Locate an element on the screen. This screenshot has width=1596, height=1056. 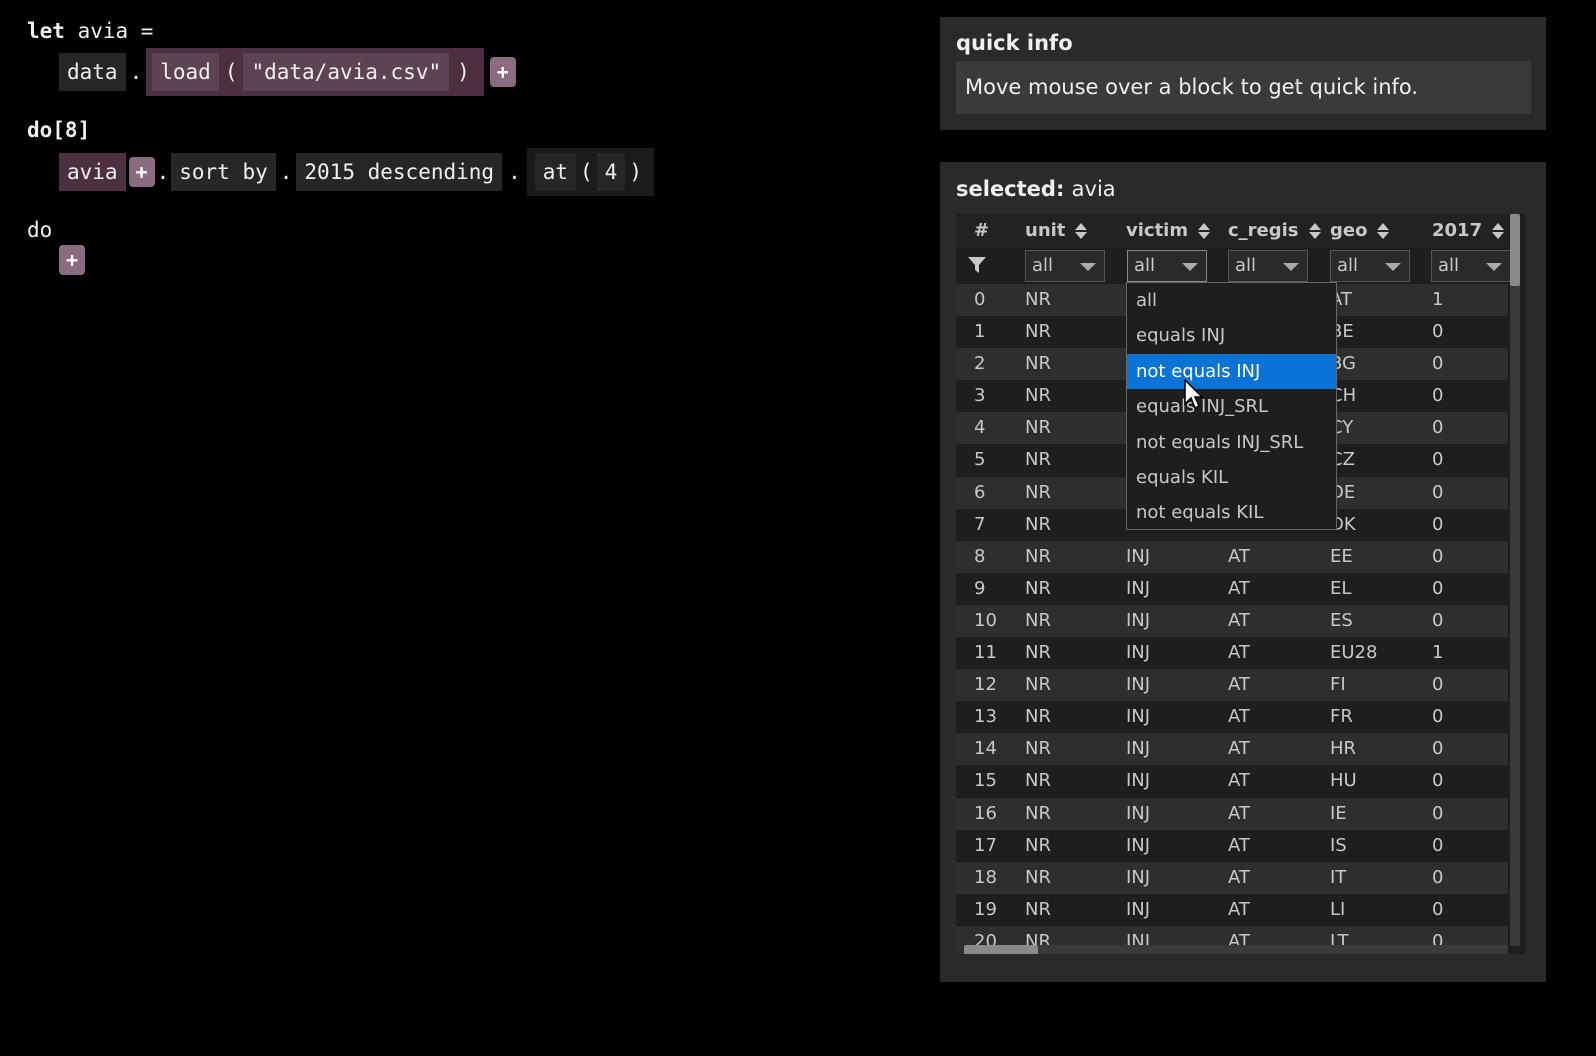
table-row: 11 NR INJ AT EU28 1 is located at coordinates (1232, 653).